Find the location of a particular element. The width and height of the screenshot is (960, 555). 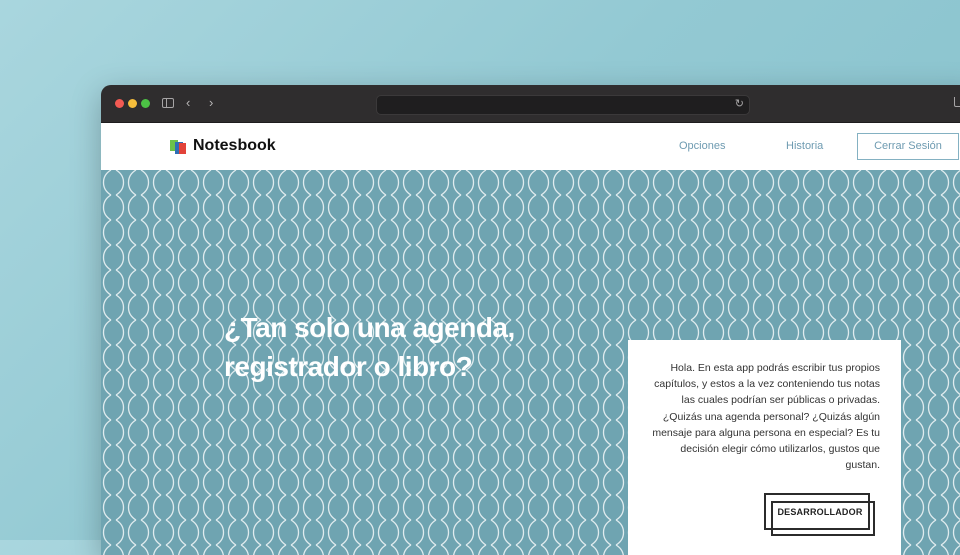

browser-toolbar: ‹ › ↻ is located at coordinates (530, 104).